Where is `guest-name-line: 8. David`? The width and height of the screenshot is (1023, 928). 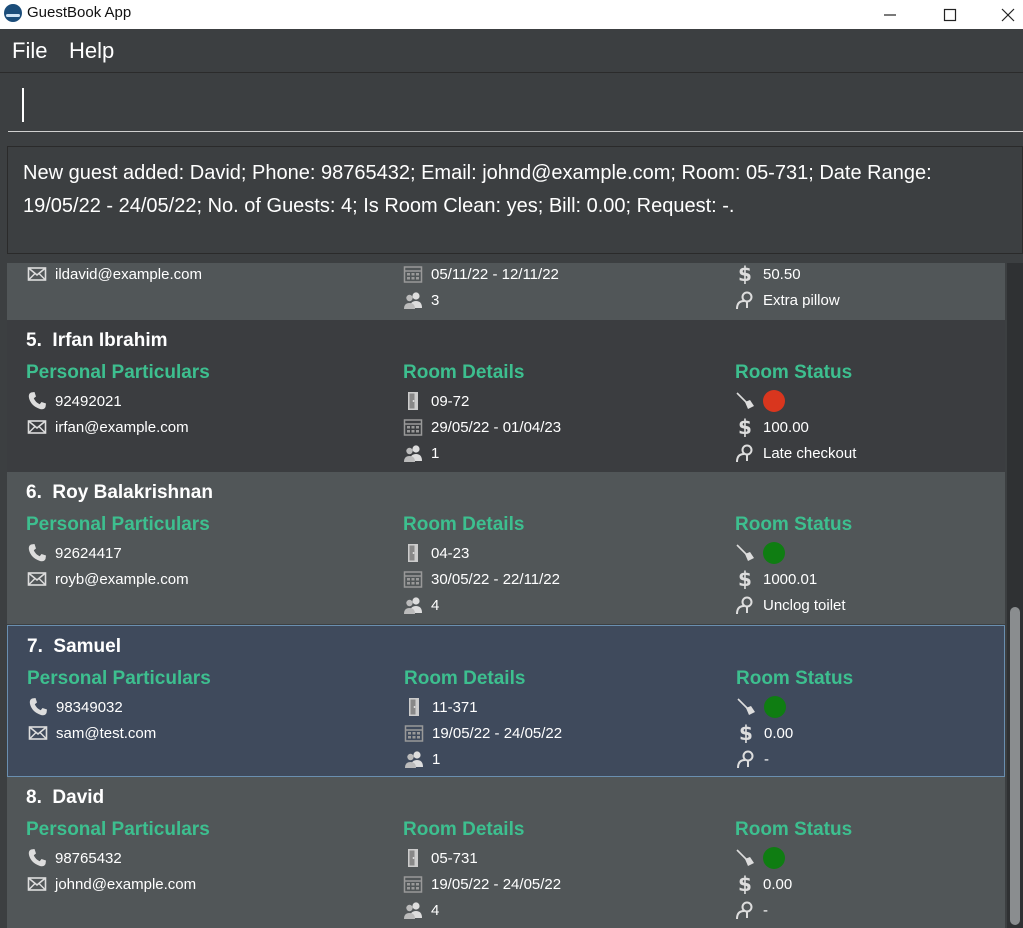 guest-name-line: 8. David is located at coordinates (65, 798).